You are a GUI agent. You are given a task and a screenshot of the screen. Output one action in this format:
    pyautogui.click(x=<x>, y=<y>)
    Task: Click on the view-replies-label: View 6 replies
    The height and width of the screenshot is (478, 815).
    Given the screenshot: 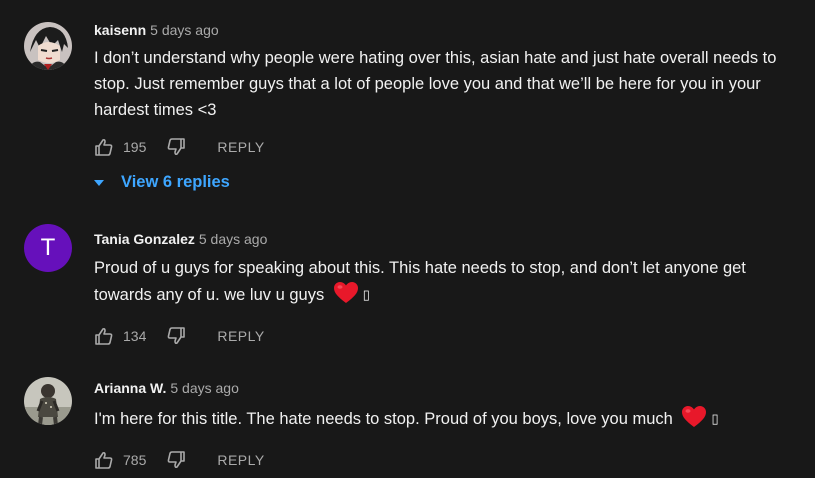 What is the action you would take?
    pyautogui.click(x=175, y=182)
    